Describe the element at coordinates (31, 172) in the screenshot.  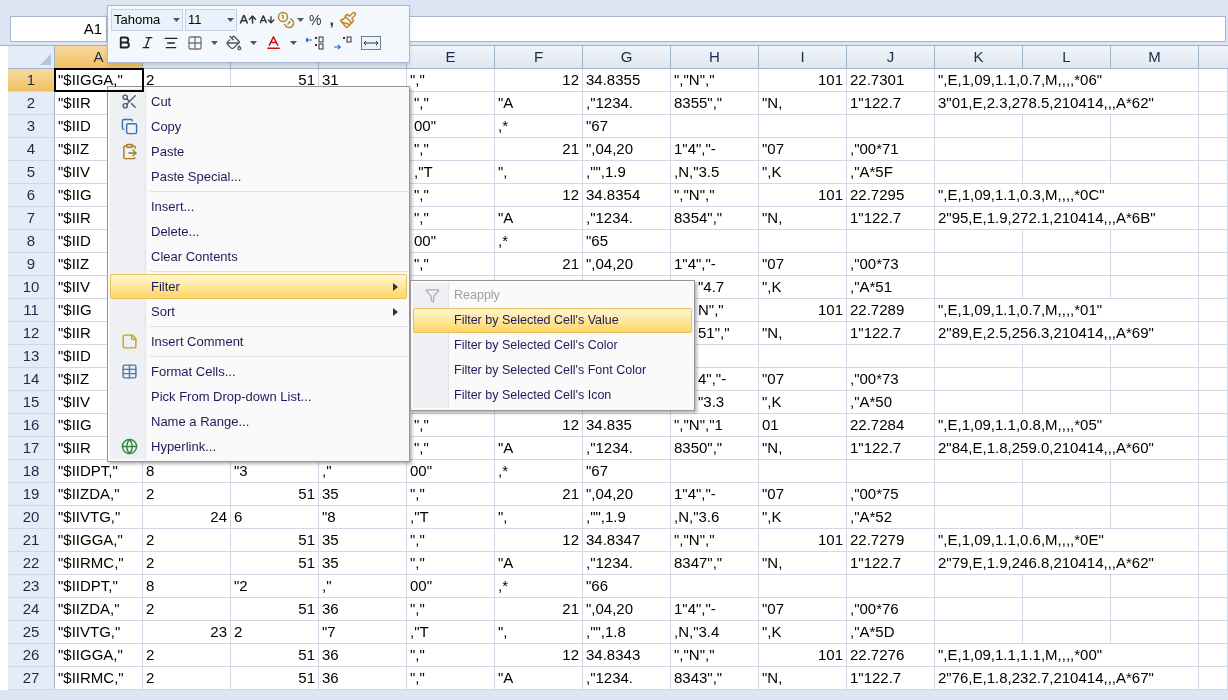
I see `row-header: 5` at that location.